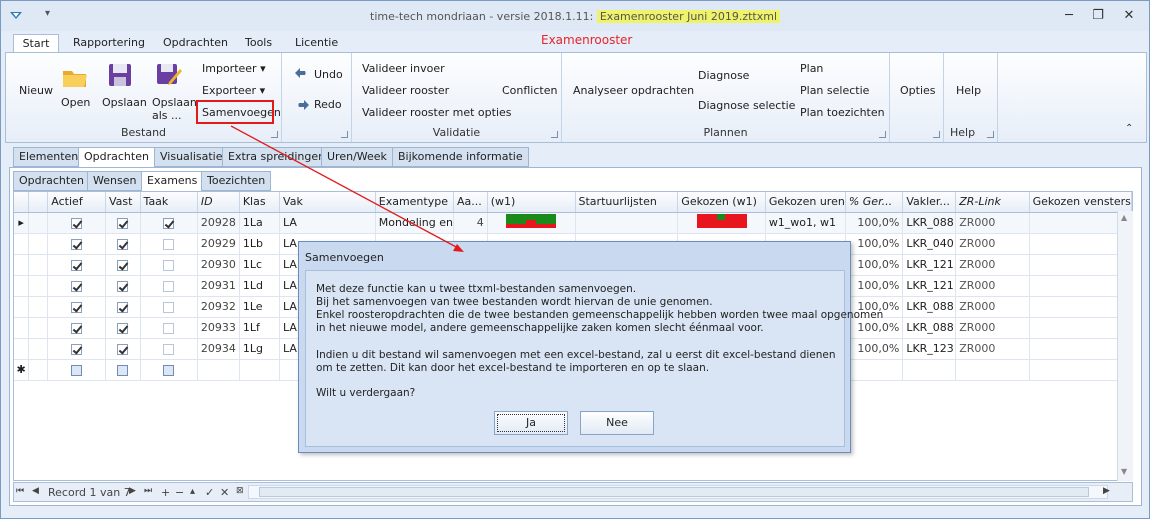 The width and height of the screenshot is (1150, 519). I want to click on col-zr-link: ZR-Link, so click(992, 202).